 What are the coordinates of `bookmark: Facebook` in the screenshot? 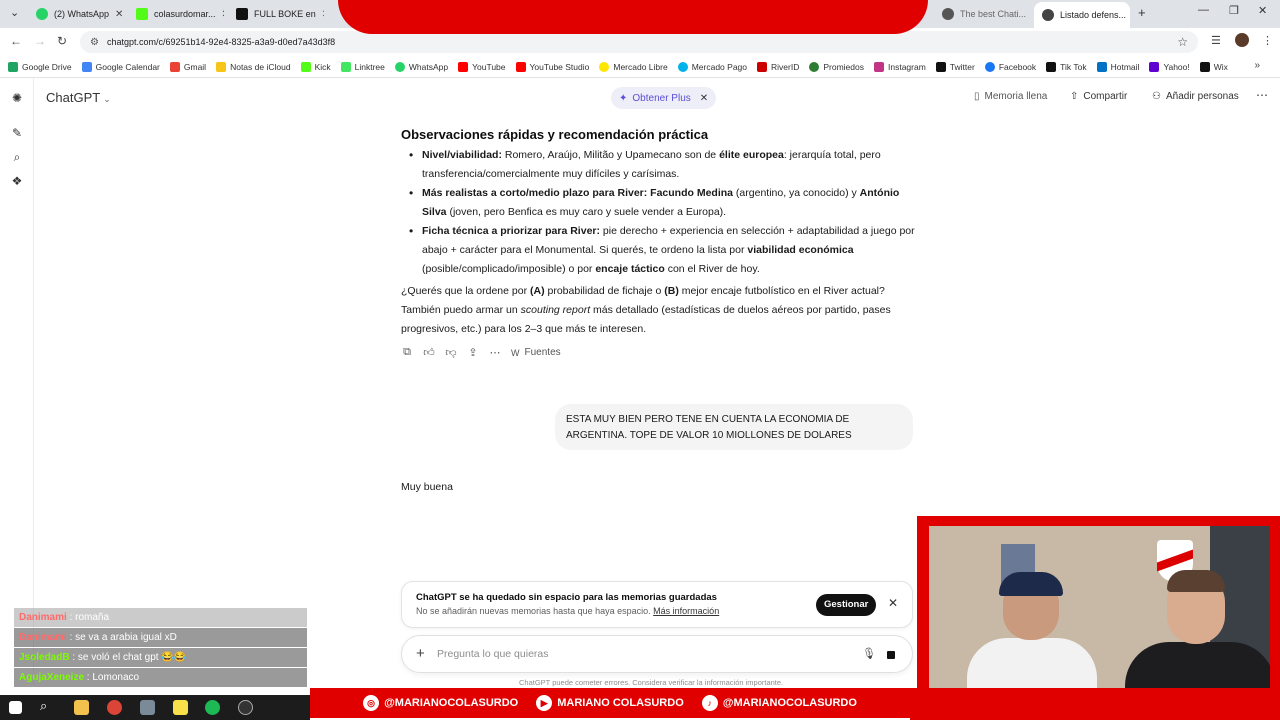 It's located at (1010, 66).